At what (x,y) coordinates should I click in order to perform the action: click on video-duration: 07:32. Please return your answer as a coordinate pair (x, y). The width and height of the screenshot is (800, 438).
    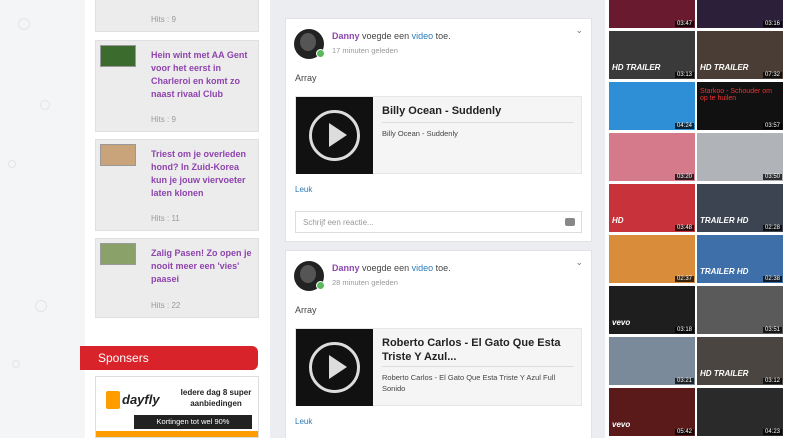
    Looking at the image, I should click on (772, 75).